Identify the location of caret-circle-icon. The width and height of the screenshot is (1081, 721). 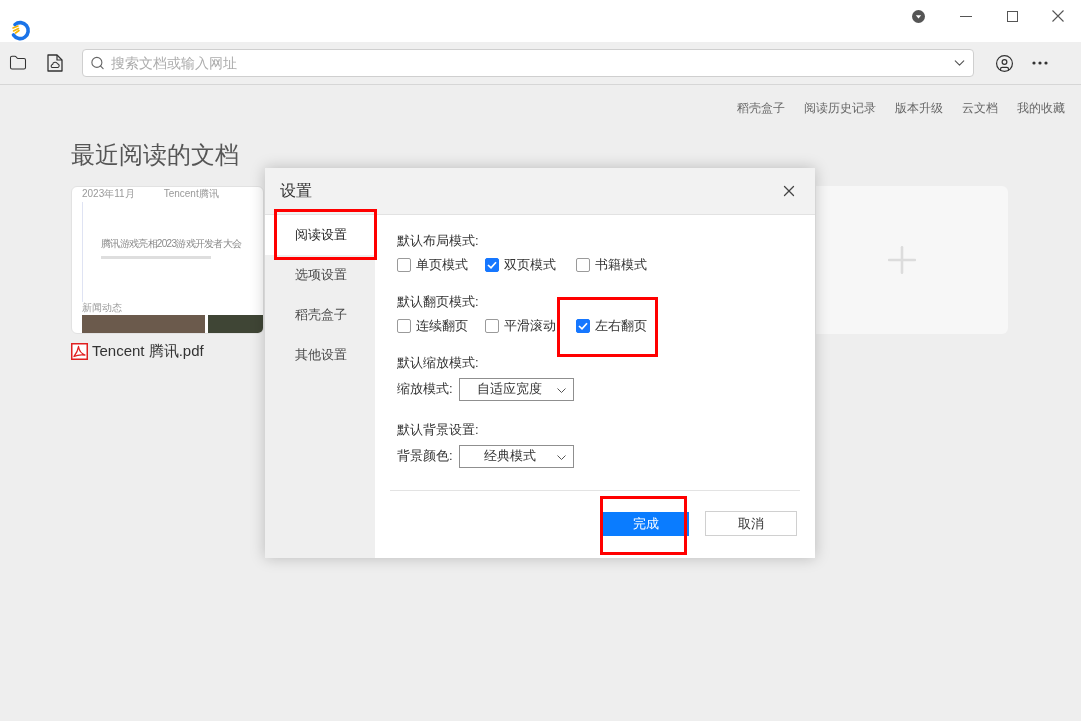
(918, 16).